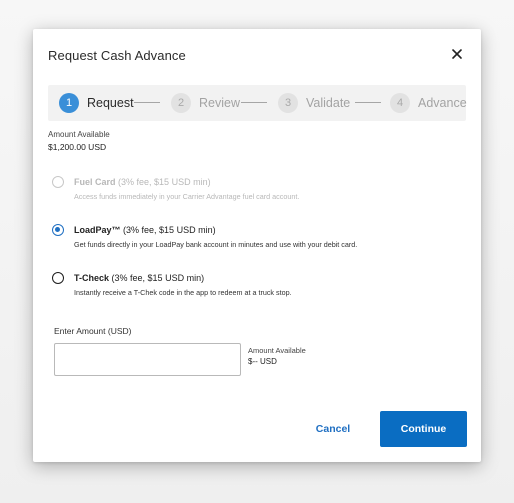 The image size is (514, 503). What do you see at coordinates (333, 429) in the screenshot?
I see `cancel-button: Cancel` at bounding box center [333, 429].